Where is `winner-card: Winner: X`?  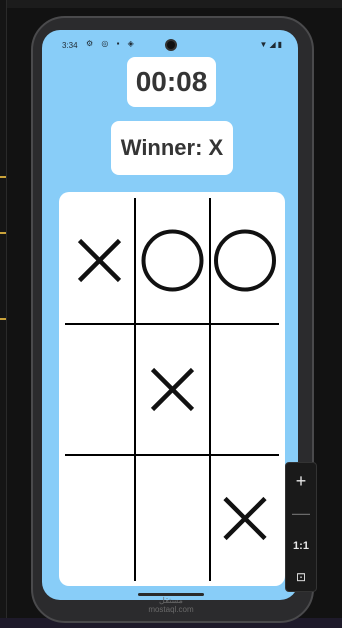
winner-card: Winner: X is located at coordinates (172, 148).